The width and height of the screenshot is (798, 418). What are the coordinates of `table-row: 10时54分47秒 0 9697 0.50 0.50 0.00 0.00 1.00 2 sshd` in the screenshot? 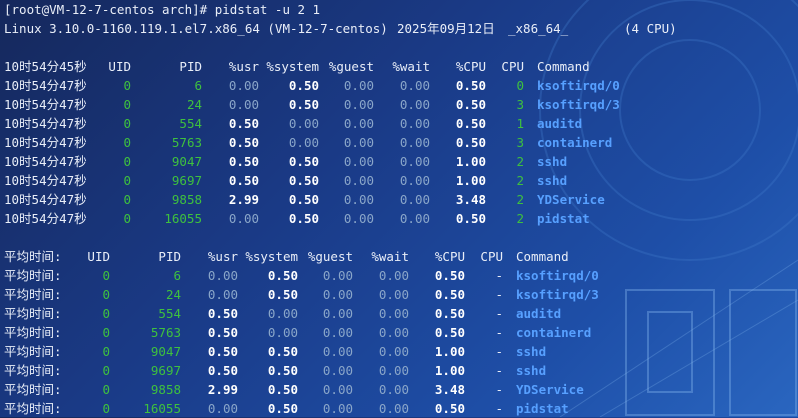 It's located at (399, 180).